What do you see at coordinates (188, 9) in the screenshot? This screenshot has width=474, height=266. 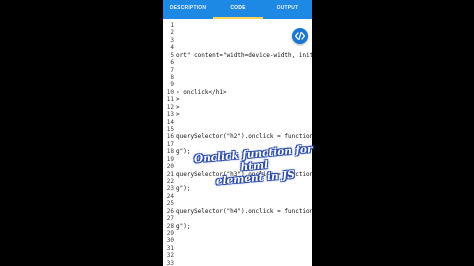 I see `tab-description: DESCRIPTION` at bounding box center [188, 9].